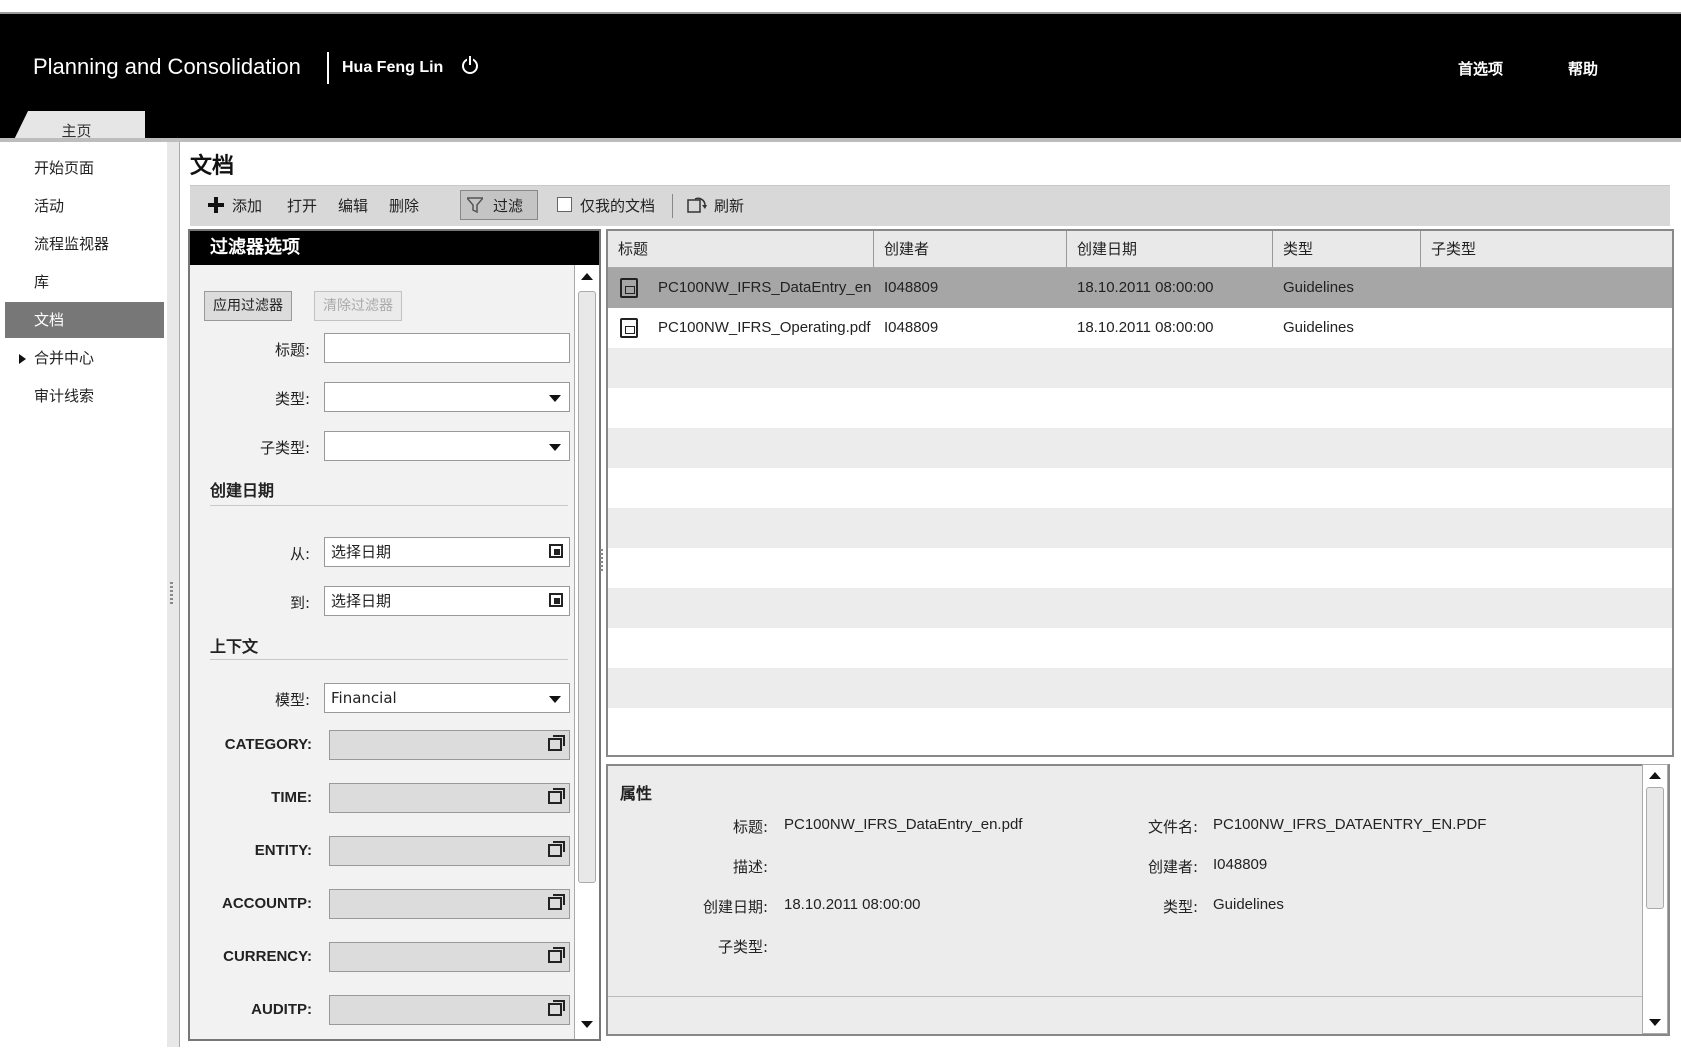 This screenshot has height=1053, width=1681. Describe the element at coordinates (564, 204) in the screenshot. I see `my-docs-checkbox` at that location.